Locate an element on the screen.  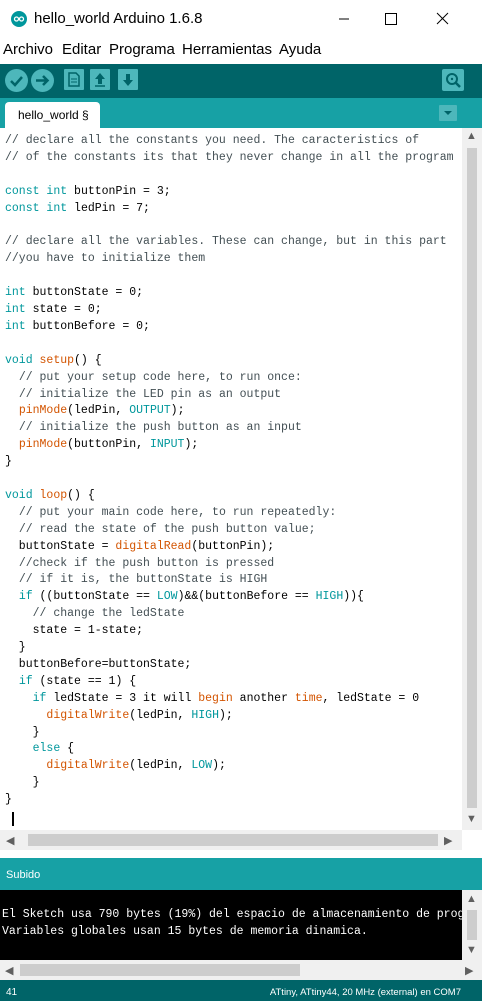
close-button is located at coordinates (443, 19).